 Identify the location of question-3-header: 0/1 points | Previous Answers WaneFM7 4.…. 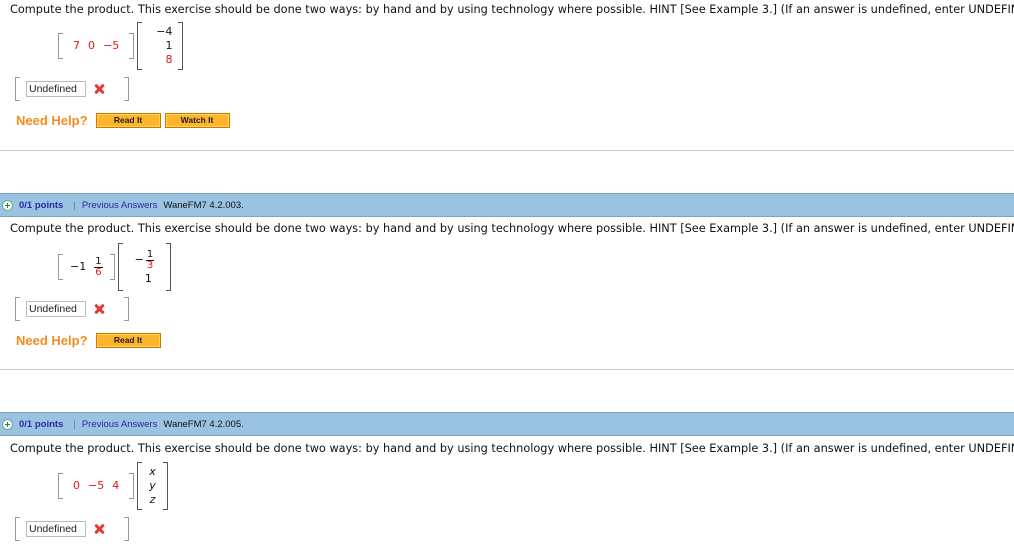
(507, 424).